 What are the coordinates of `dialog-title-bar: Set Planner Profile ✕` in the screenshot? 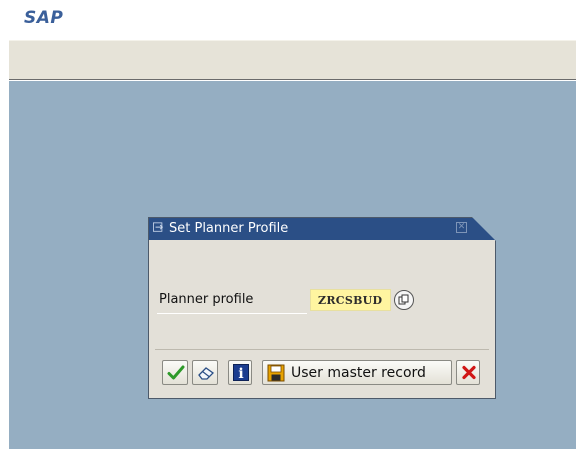 It's located at (322, 229).